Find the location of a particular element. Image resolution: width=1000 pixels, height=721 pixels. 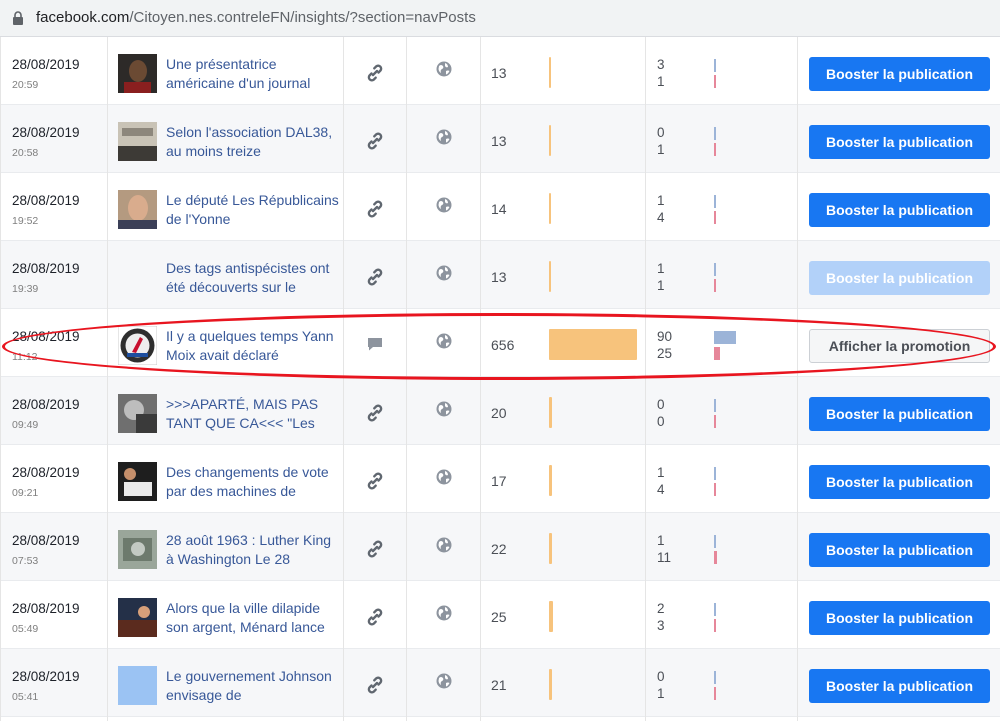

engagement-top-value: 3 is located at coordinates (661, 64).